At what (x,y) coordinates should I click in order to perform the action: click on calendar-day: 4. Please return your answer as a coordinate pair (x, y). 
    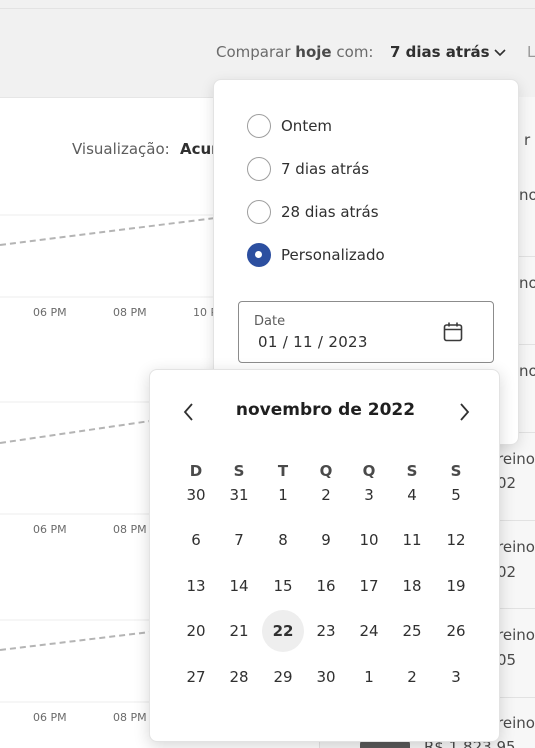
    Looking at the image, I should click on (412, 495).